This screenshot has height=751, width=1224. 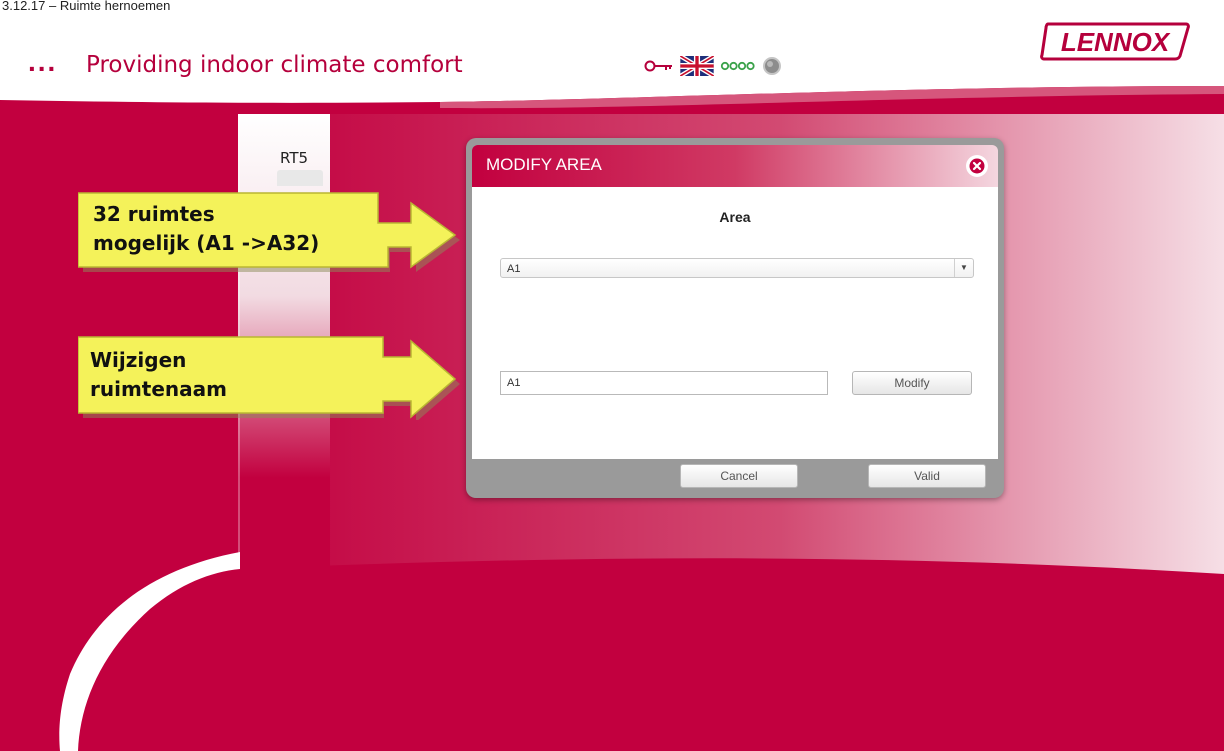 I want to click on close-icon, so click(x=977, y=166).